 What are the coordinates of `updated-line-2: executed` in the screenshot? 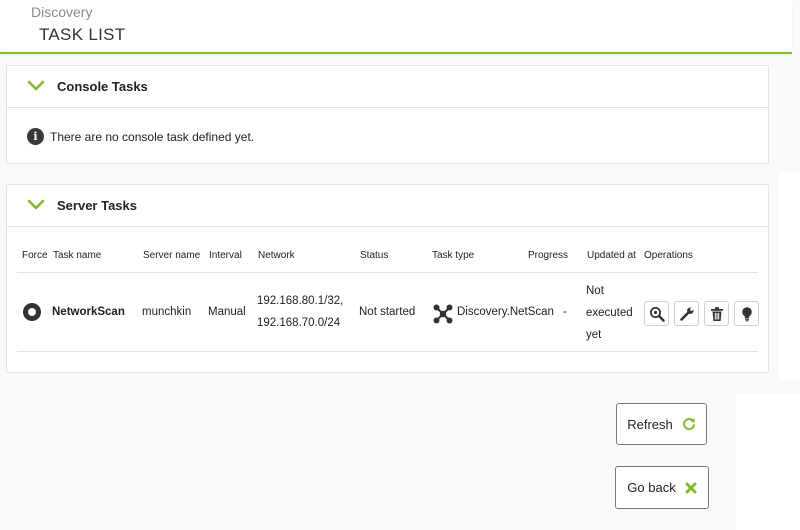 It's located at (609, 313).